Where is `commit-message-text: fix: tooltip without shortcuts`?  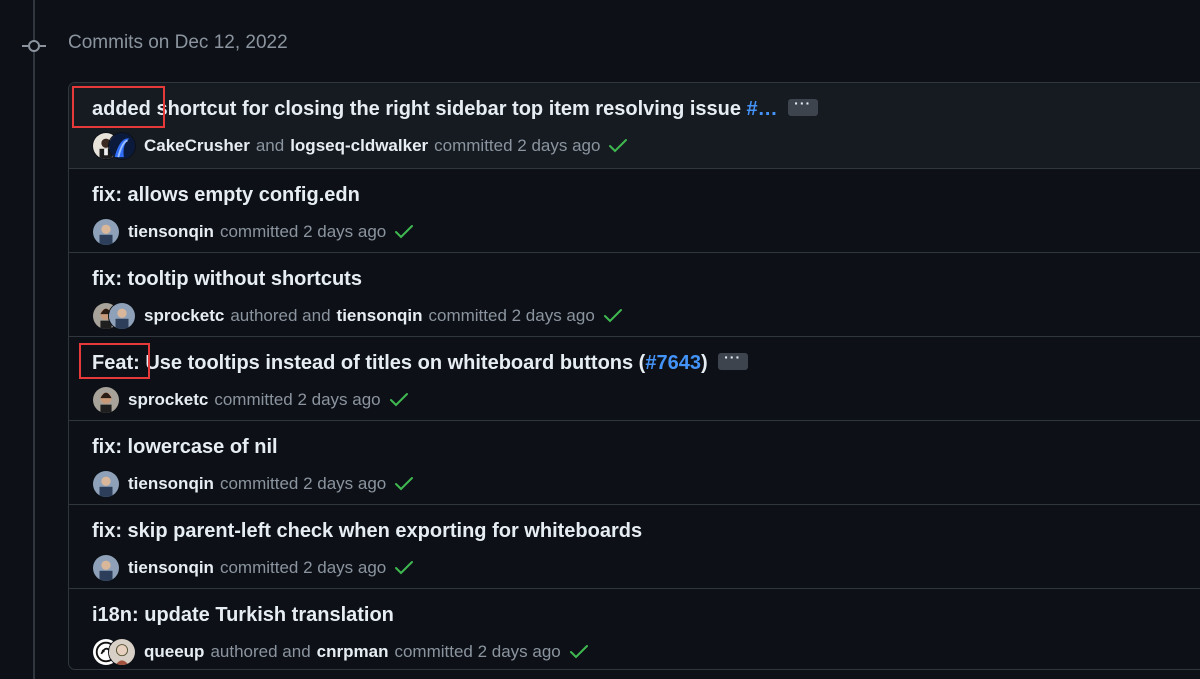
commit-message-text: fix: tooltip without shortcuts is located at coordinates (227, 279).